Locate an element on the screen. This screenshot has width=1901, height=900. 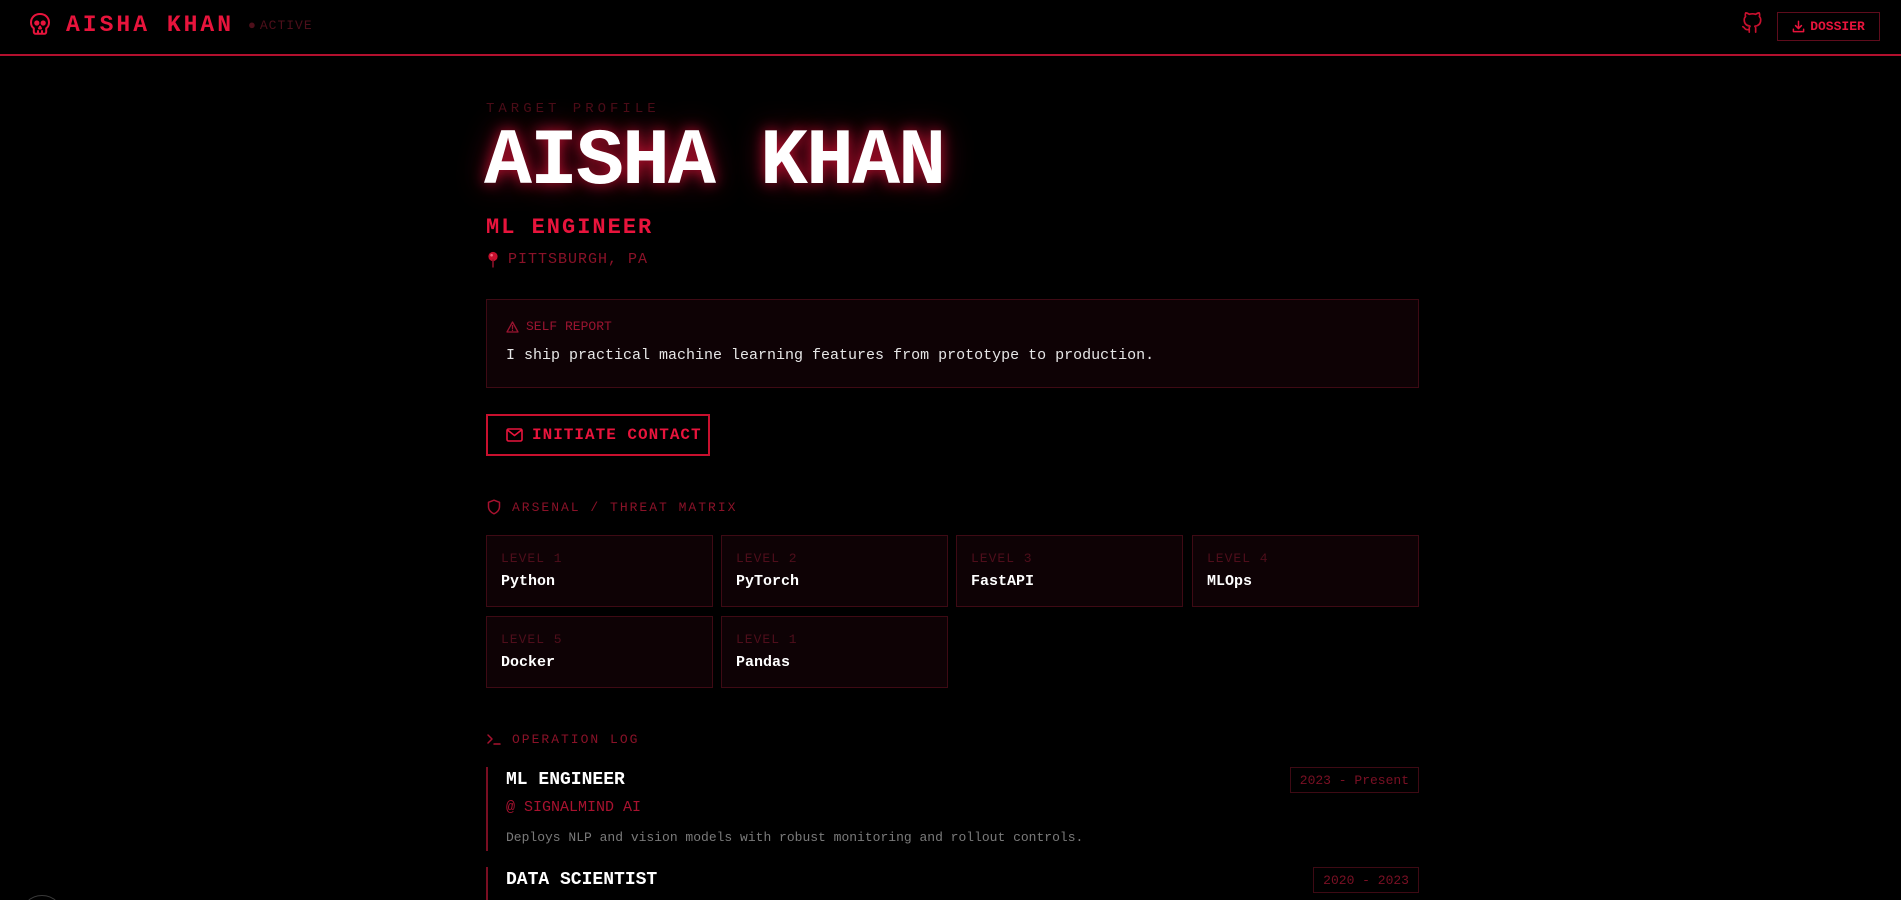
skill-card-fastapi: LEVEL 3 FastAPI is located at coordinates (1069, 571).